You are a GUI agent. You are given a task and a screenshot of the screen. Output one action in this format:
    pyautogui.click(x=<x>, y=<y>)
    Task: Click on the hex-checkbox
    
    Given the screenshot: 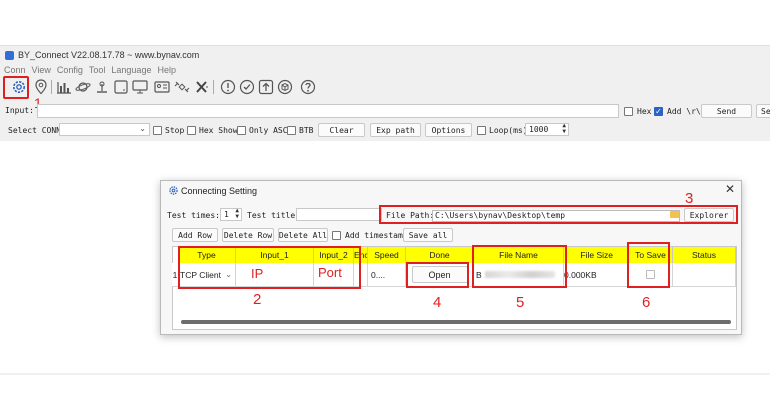 What is the action you would take?
    pyautogui.click(x=628, y=111)
    